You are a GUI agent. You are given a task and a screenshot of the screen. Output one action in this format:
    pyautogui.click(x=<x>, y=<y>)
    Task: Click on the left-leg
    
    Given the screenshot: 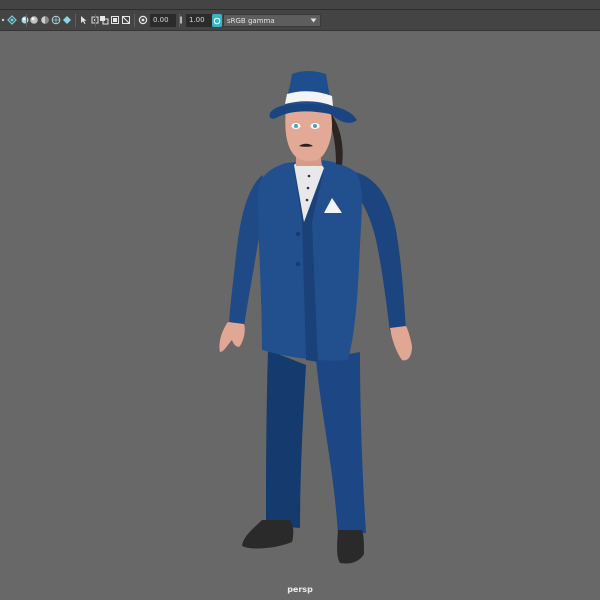 What is the action you would take?
    pyautogui.click(x=286, y=439)
    